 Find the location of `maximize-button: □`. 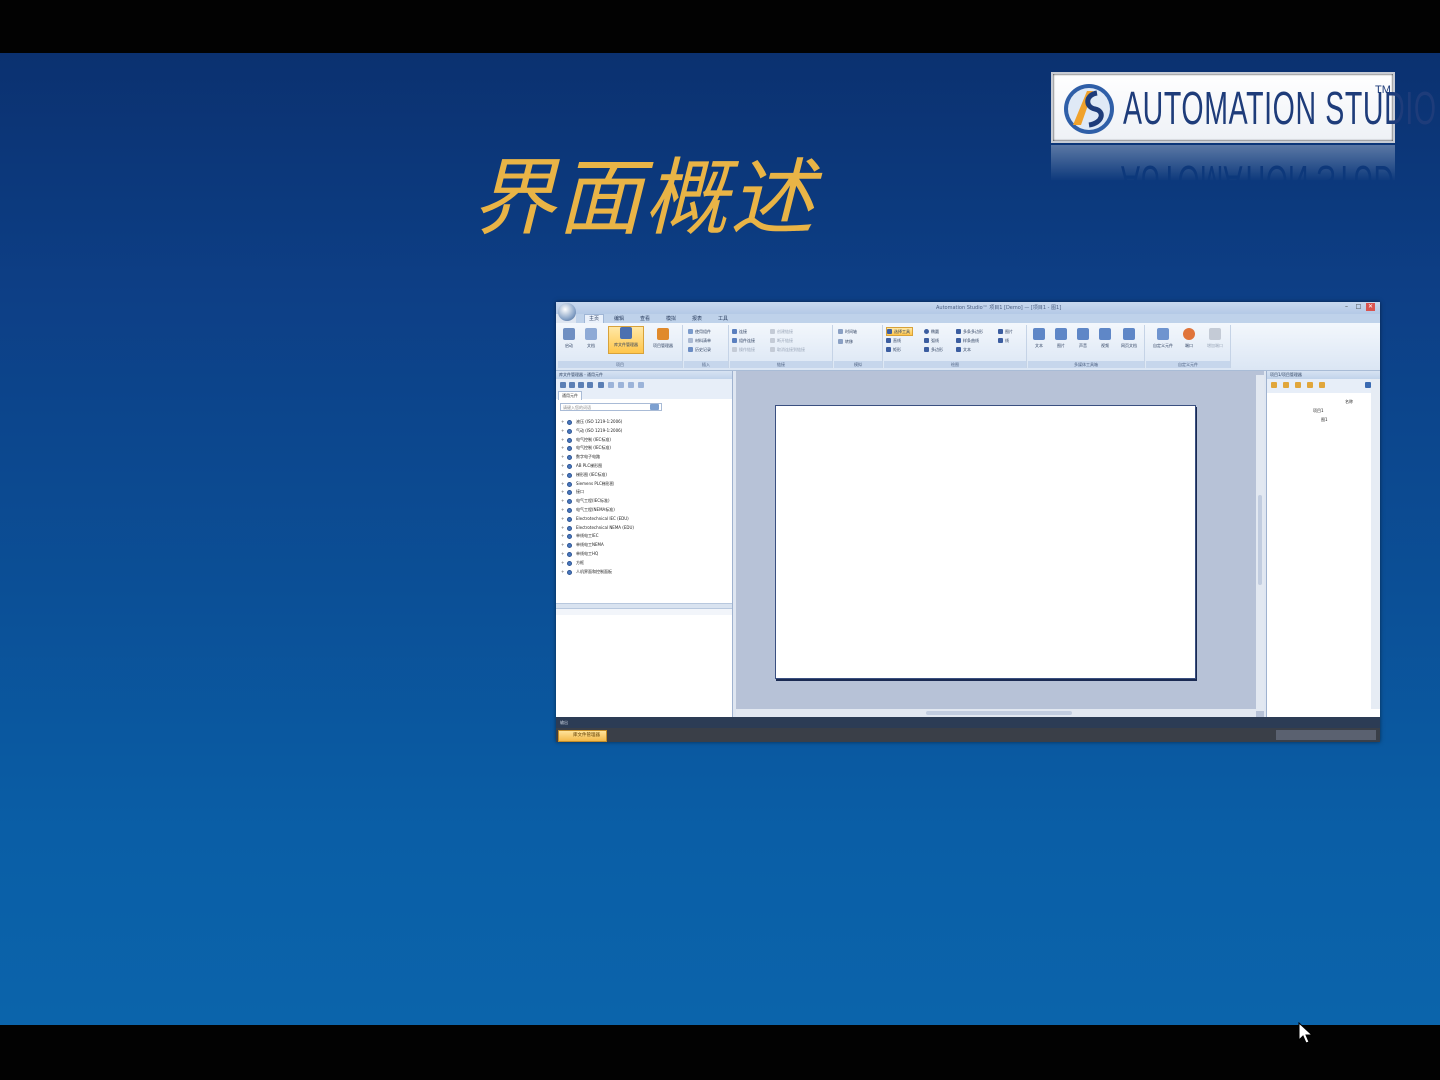

maximize-button: □ is located at coordinates (1358, 307).